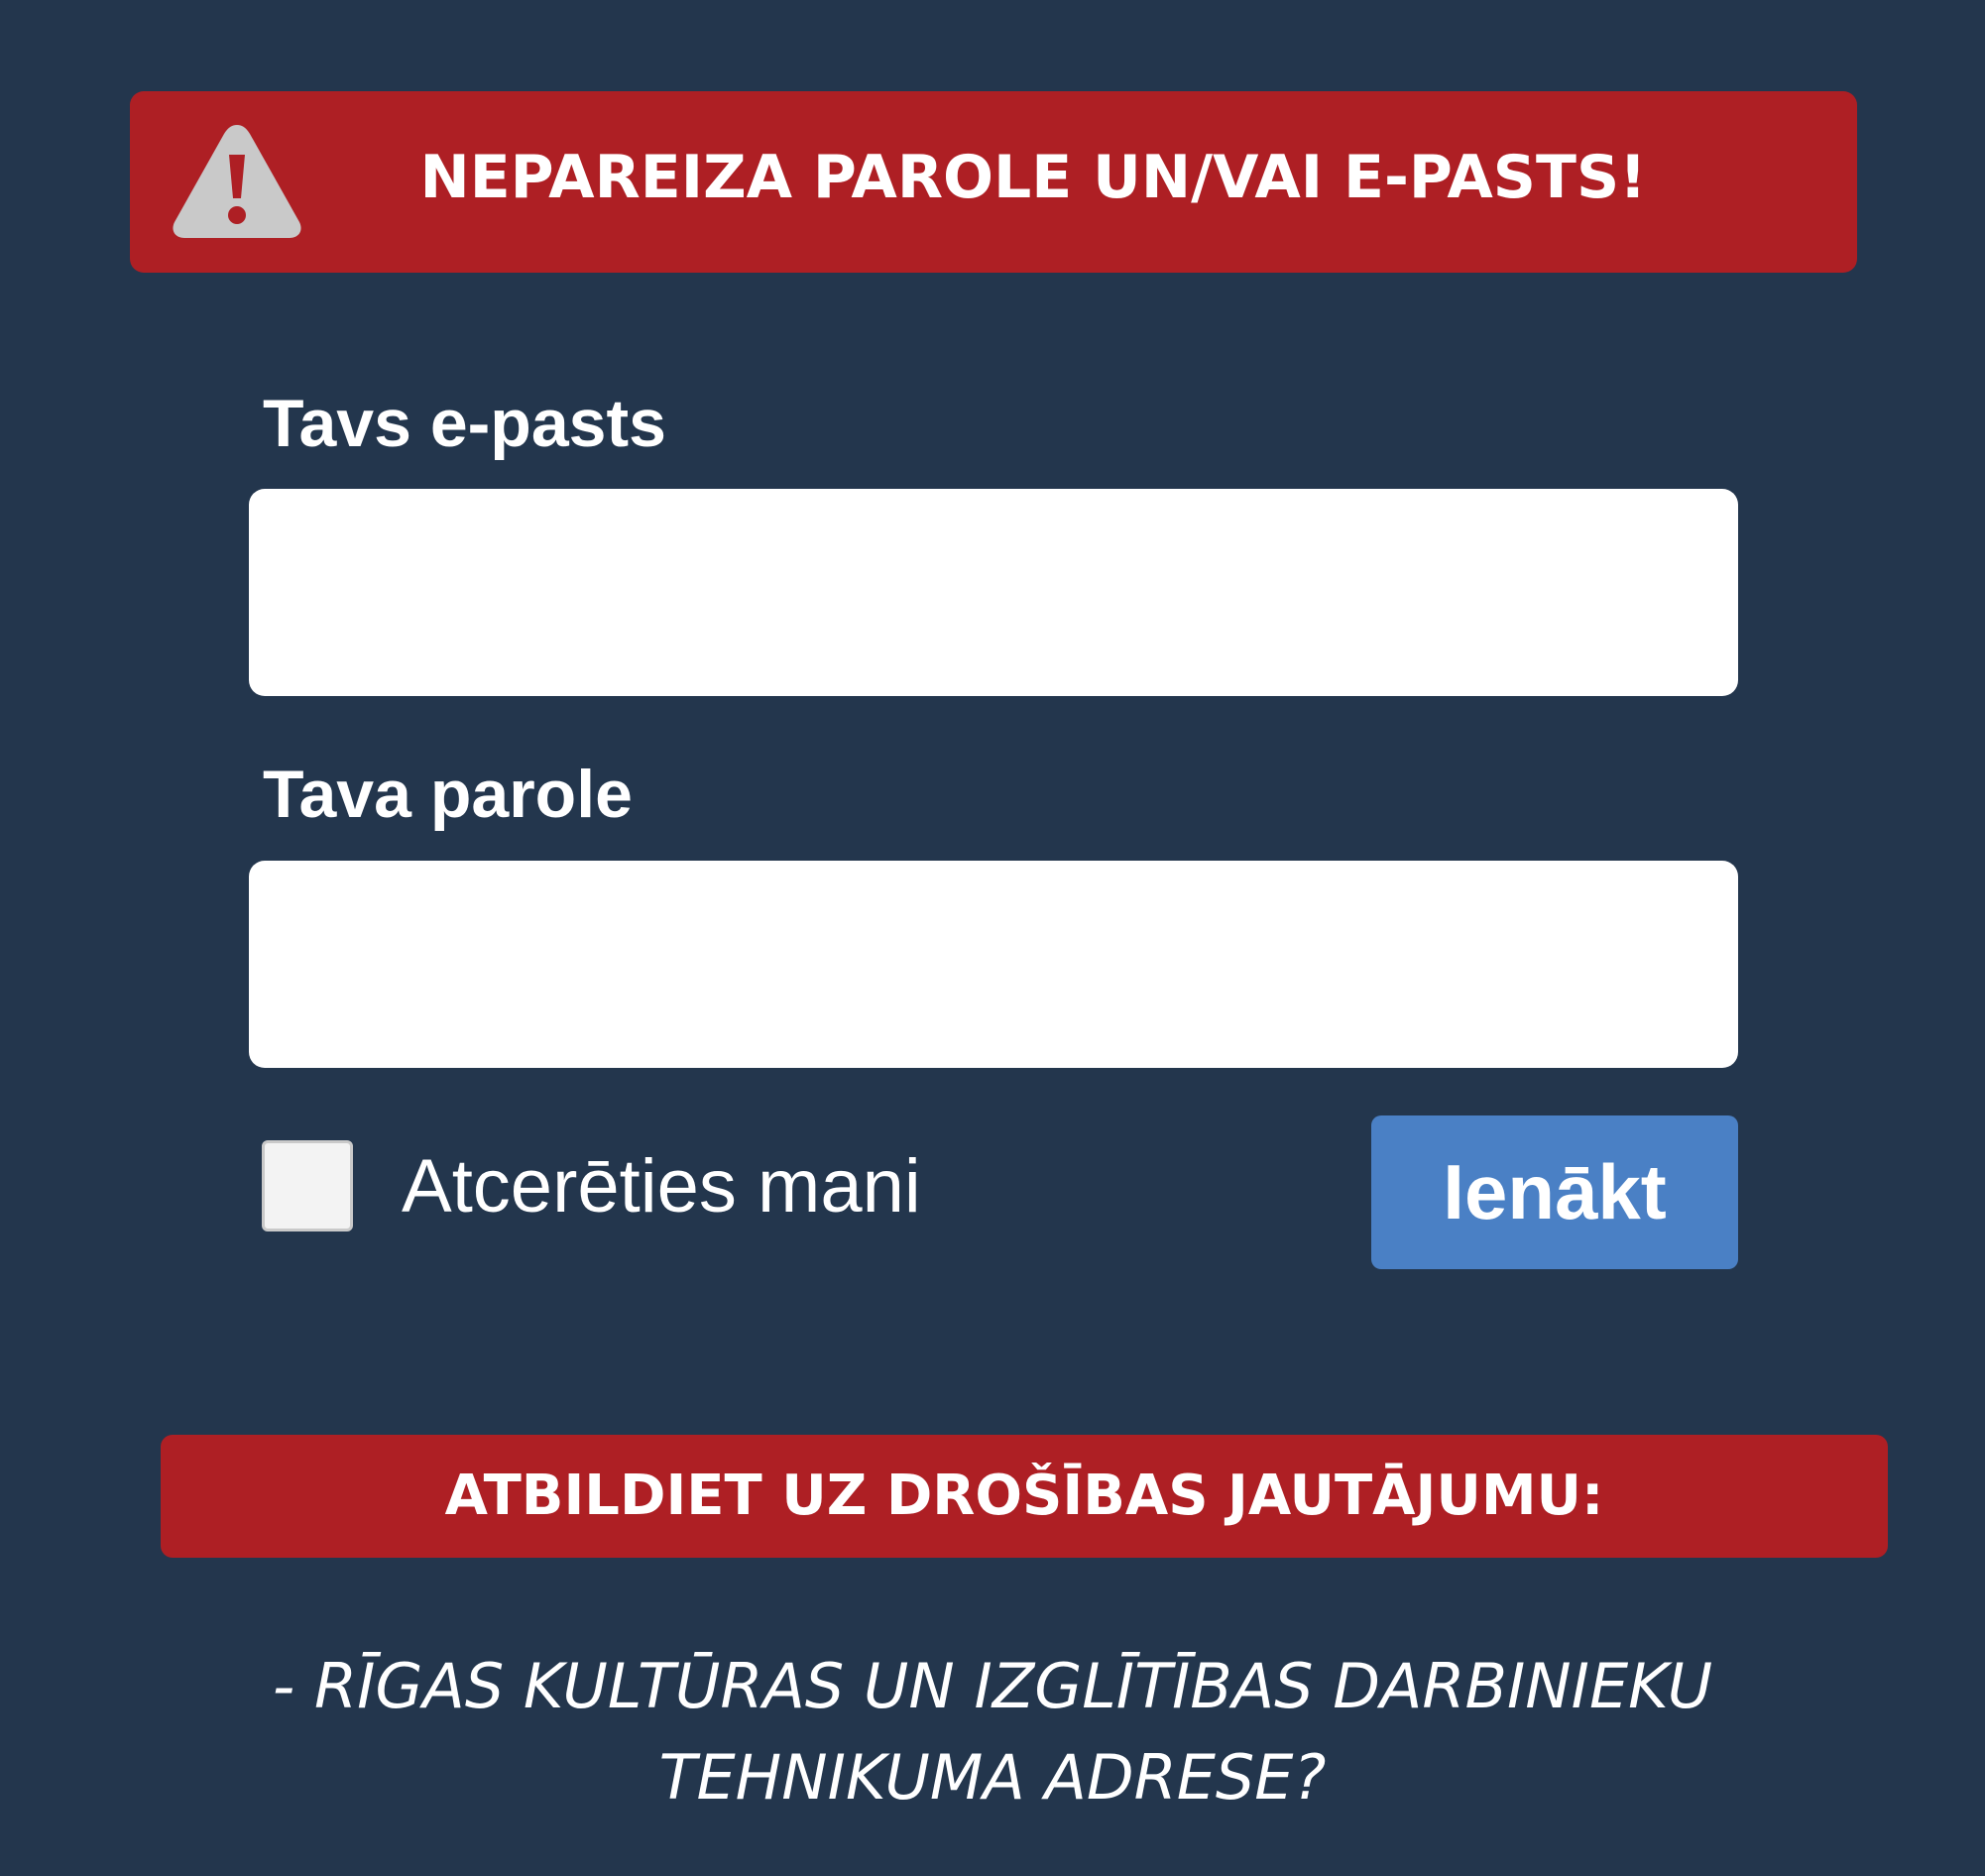 The width and height of the screenshot is (1985, 1876). Describe the element at coordinates (661, 1186) in the screenshot. I see `remember-me-label: Atcerēties mani` at that location.